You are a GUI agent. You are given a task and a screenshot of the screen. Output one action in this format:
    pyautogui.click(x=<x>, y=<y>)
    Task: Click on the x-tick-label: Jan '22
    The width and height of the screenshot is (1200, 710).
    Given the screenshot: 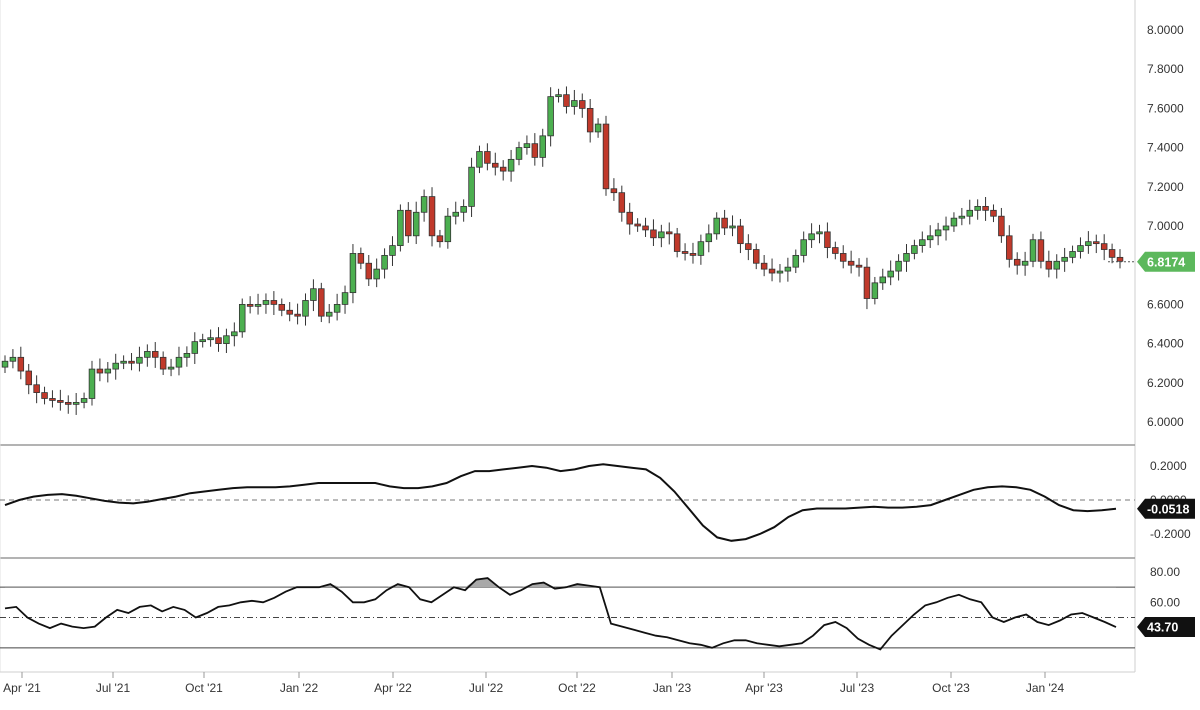 What is the action you would take?
    pyautogui.click(x=299, y=688)
    